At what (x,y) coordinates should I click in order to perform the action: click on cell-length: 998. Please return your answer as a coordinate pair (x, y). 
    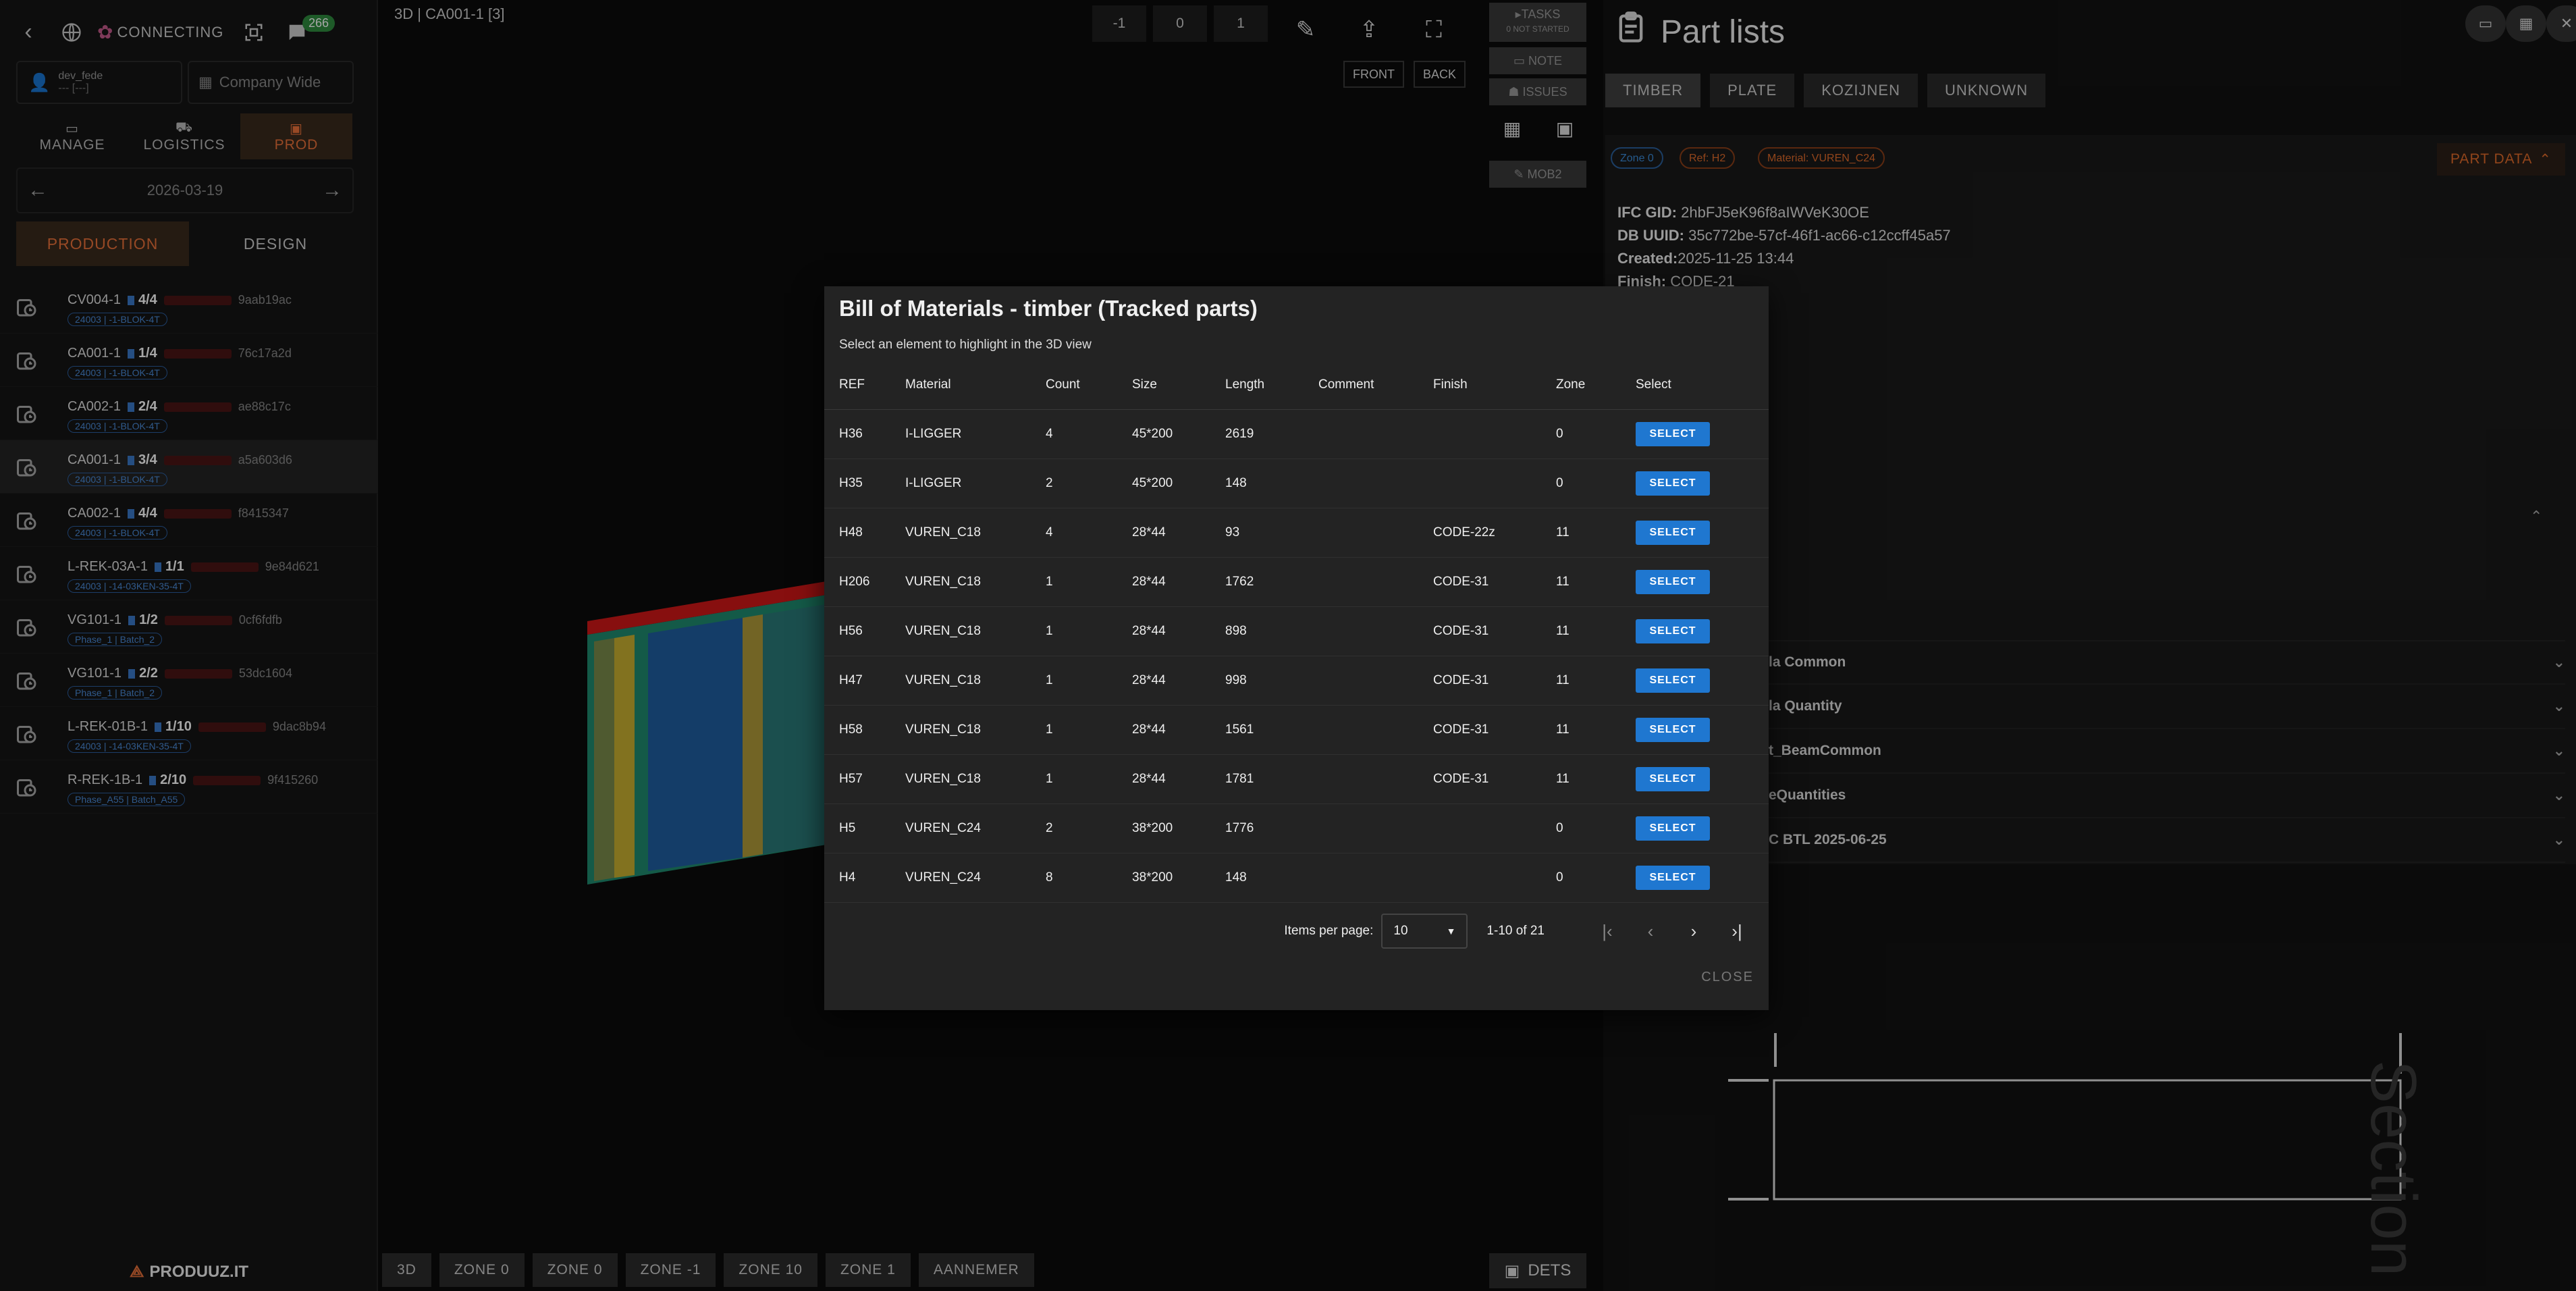
    Looking at the image, I should click on (1271, 681).